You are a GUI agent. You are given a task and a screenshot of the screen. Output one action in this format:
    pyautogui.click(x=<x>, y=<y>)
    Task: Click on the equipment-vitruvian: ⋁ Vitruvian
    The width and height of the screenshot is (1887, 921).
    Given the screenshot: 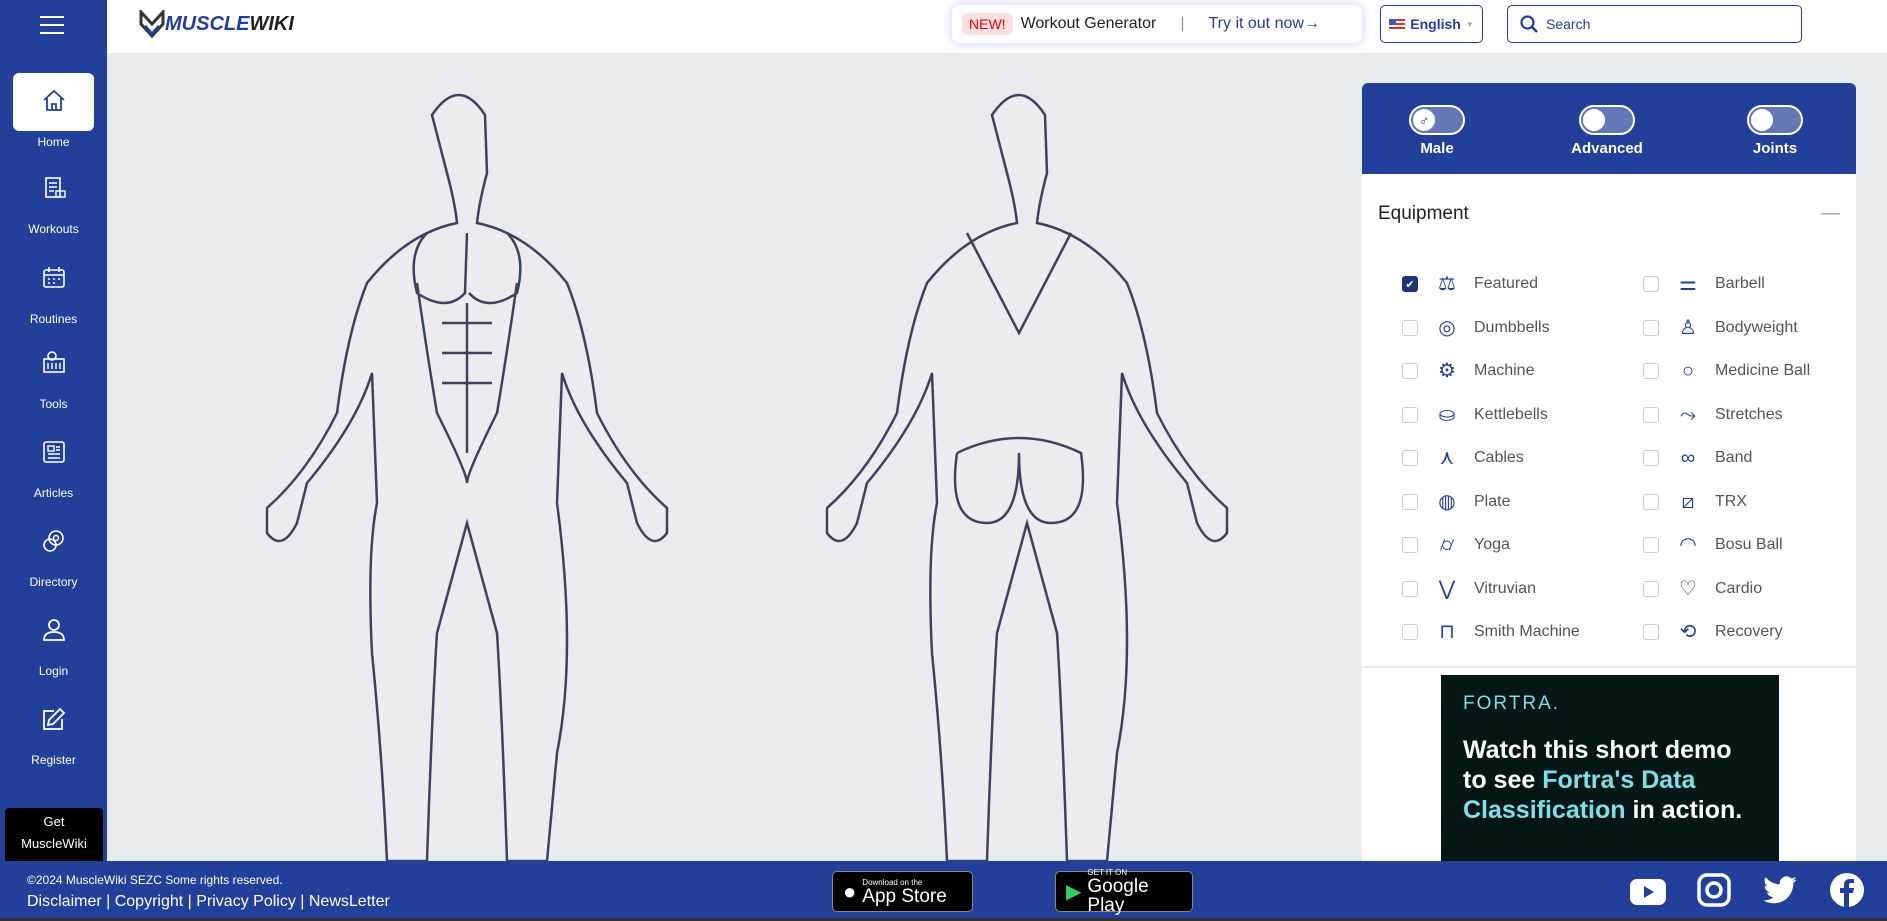 What is the action you would take?
    pyautogui.click(x=1469, y=589)
    